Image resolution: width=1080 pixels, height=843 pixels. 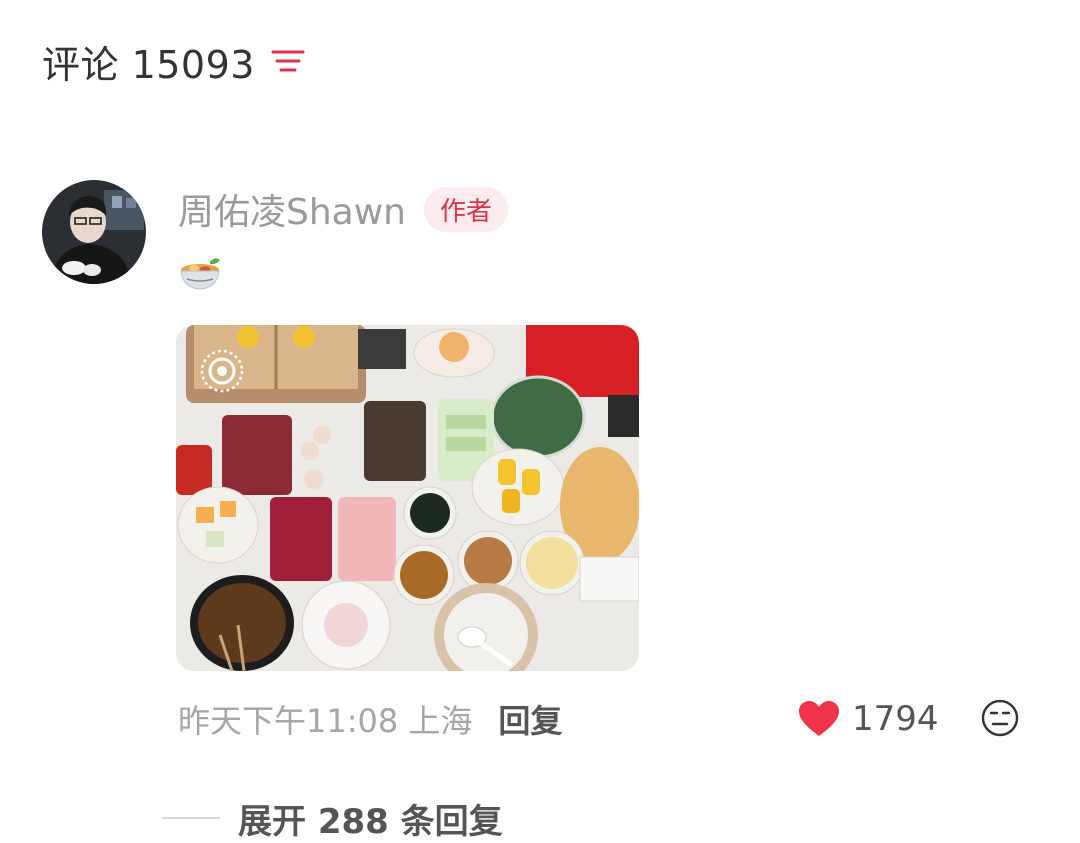 What do you see at coordinates (148, 64) in the screenshot?
I see `comments-title: 评论 15093` at bounding box center [148, 64].